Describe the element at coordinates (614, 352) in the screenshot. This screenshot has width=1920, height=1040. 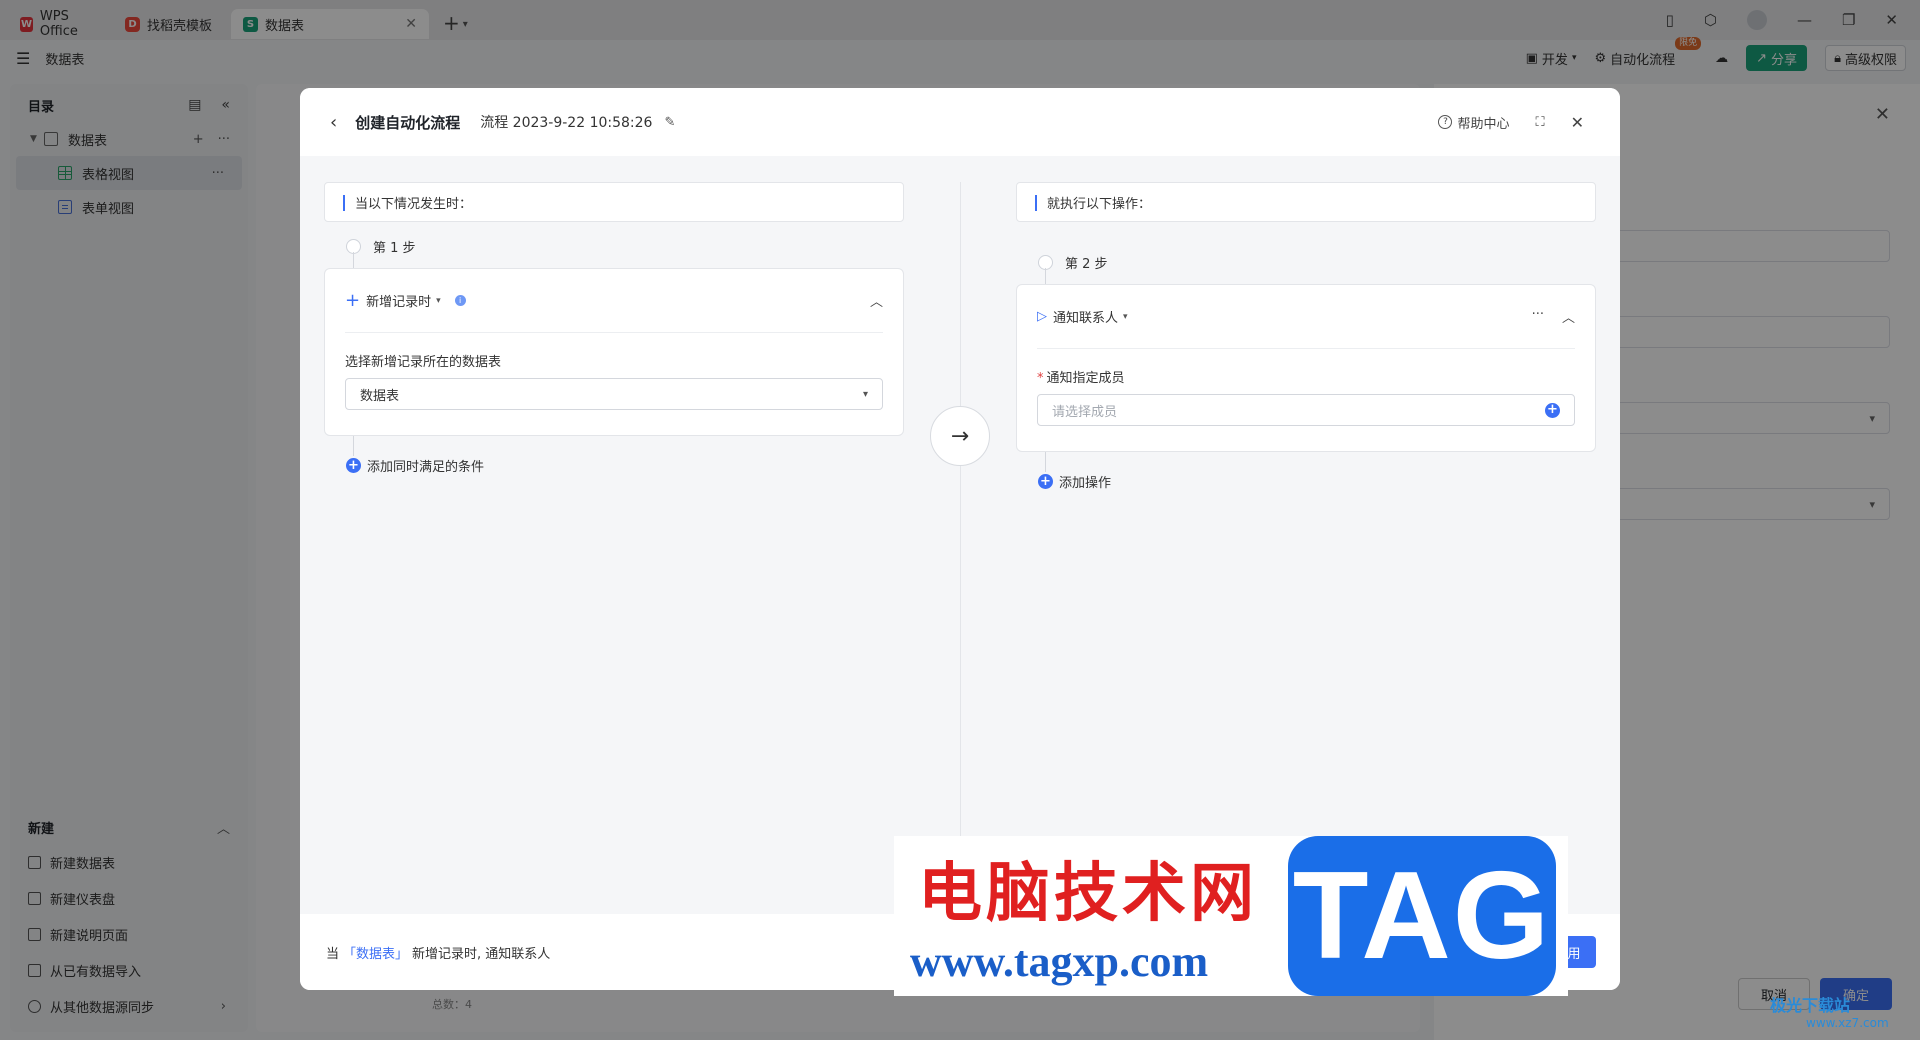
I see `trigger-card: + 新增记录时 ▾ i ︿ 选择新增记录所在的数据表 数据表 ▾` at that location.